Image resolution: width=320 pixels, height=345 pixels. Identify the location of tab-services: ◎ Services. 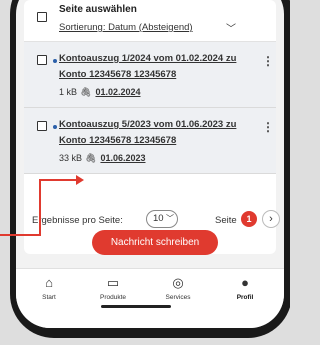
(178, 288).